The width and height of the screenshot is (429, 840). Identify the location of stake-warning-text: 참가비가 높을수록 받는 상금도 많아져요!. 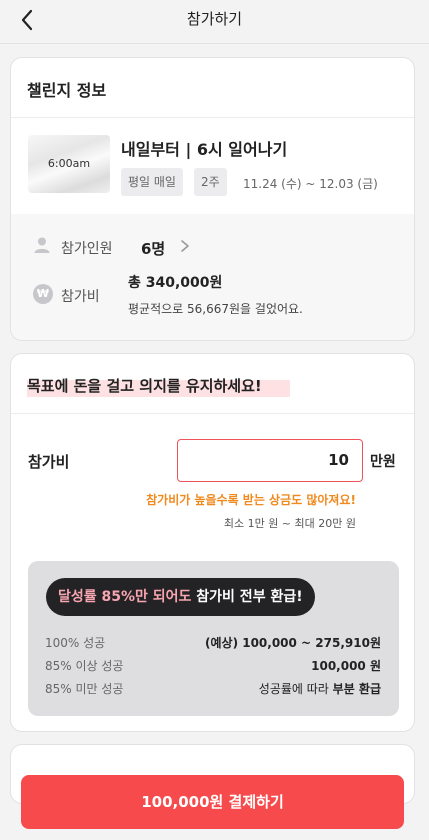
(251, 500).